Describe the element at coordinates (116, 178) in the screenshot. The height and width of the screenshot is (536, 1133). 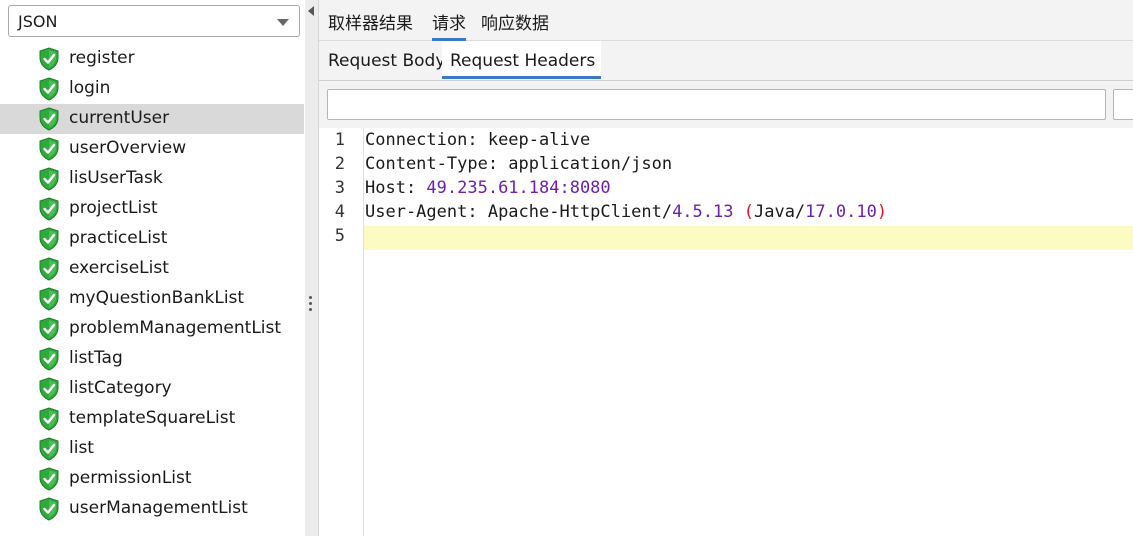
I see `tree-item-label: lisUserTask` at that location.